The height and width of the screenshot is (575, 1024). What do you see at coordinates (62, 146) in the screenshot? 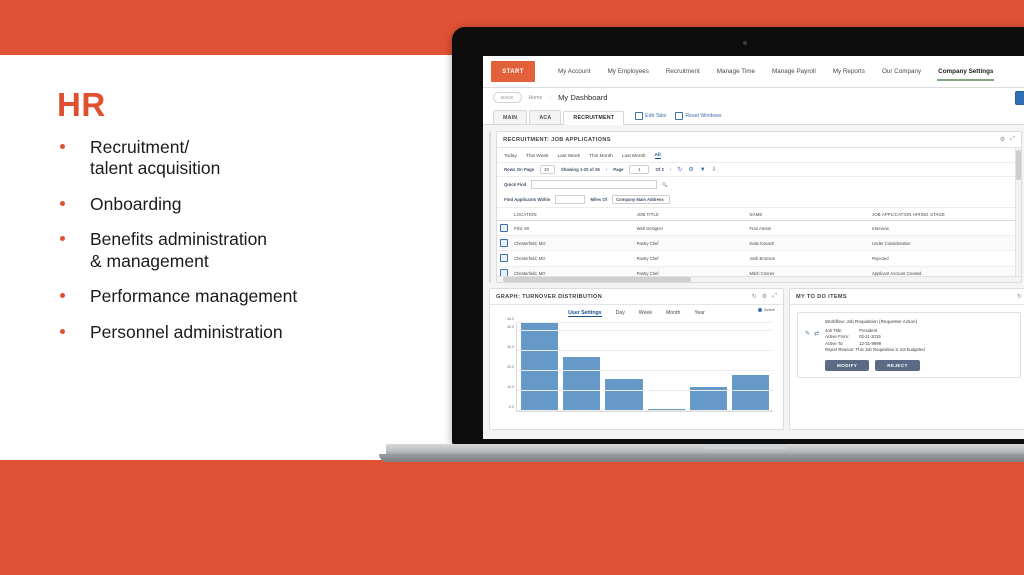
I see `bullet-dot-icon` at bounding box center [62, 146].